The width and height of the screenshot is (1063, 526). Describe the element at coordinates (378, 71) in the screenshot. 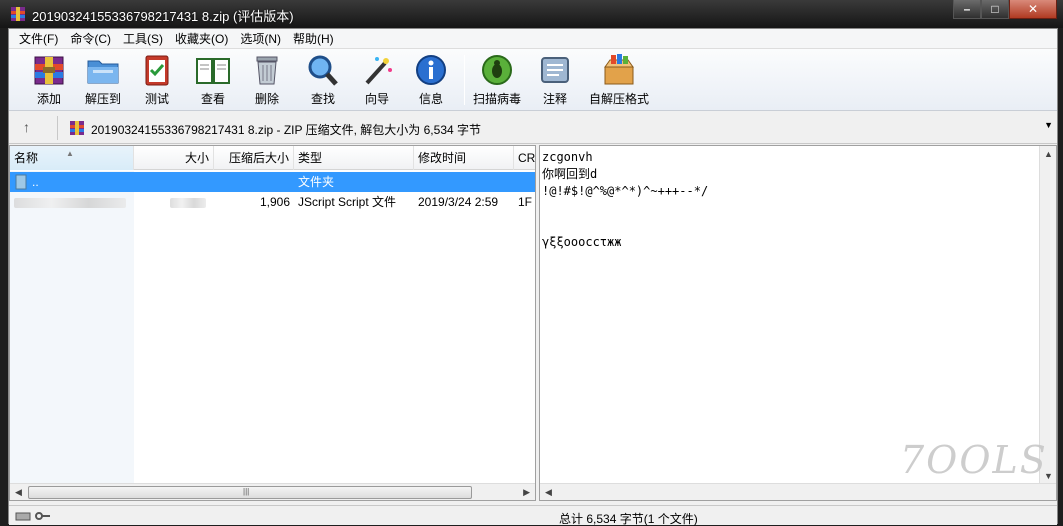

I see `magic-wand-icon` at that location.